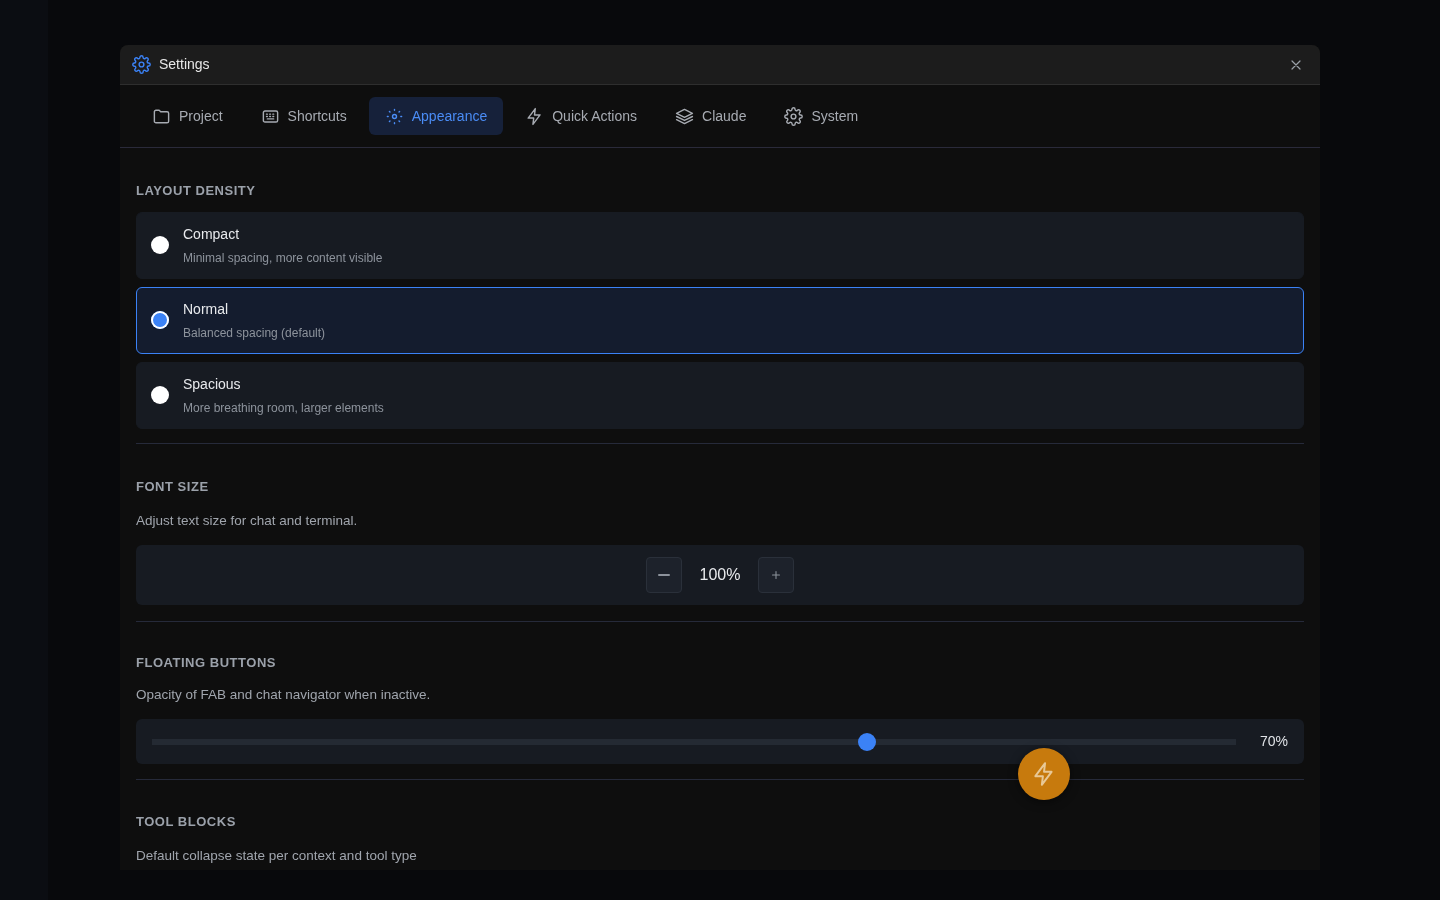 Image resolution: width=1440 pixels, height=900 pixels. I want to click on settings-icon, so click(141, 64).